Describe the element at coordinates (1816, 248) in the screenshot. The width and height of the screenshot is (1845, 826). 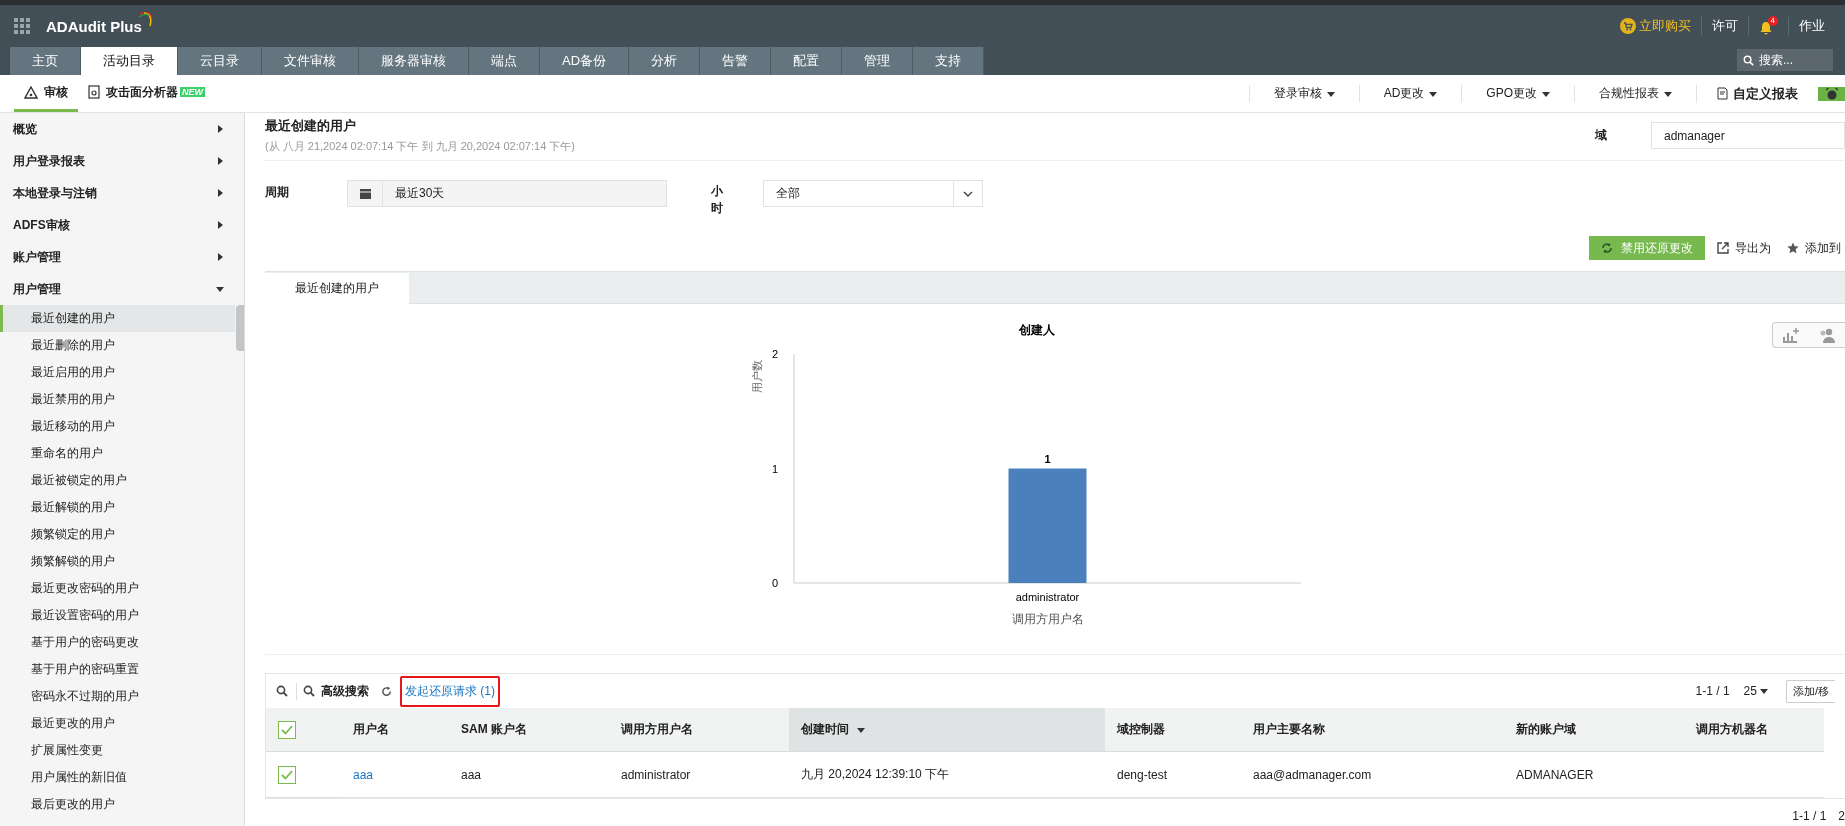
I see `add-to-button: 添加到` at that location.